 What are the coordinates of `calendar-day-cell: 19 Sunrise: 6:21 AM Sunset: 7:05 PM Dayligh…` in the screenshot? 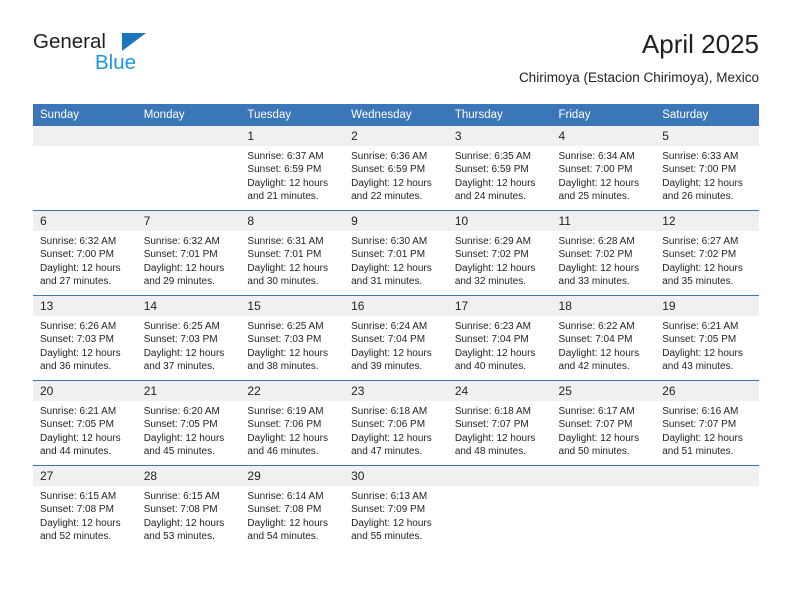 It's located at (707, 338).